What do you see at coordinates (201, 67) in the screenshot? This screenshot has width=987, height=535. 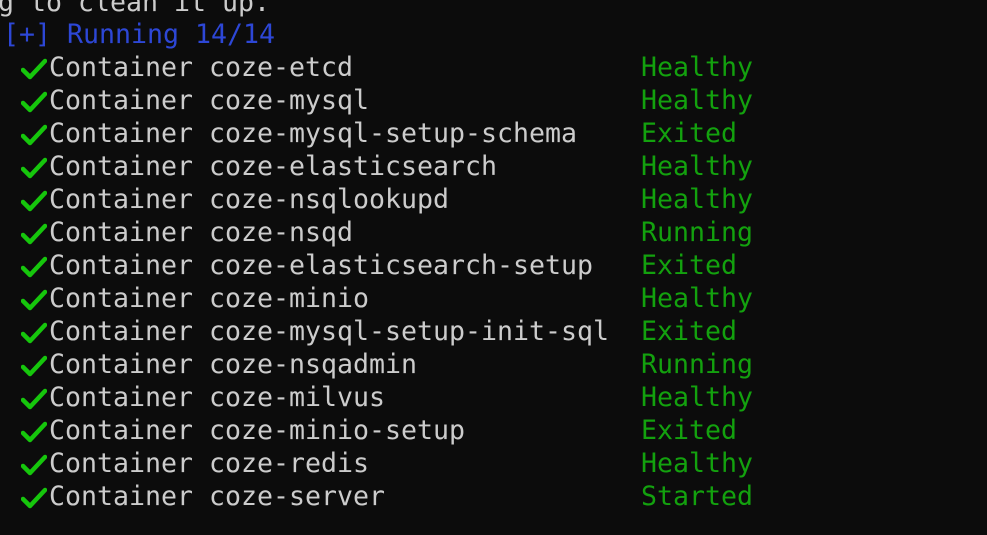 I see `container-label: Container coze-etcd` at bounding box center [201, 67].